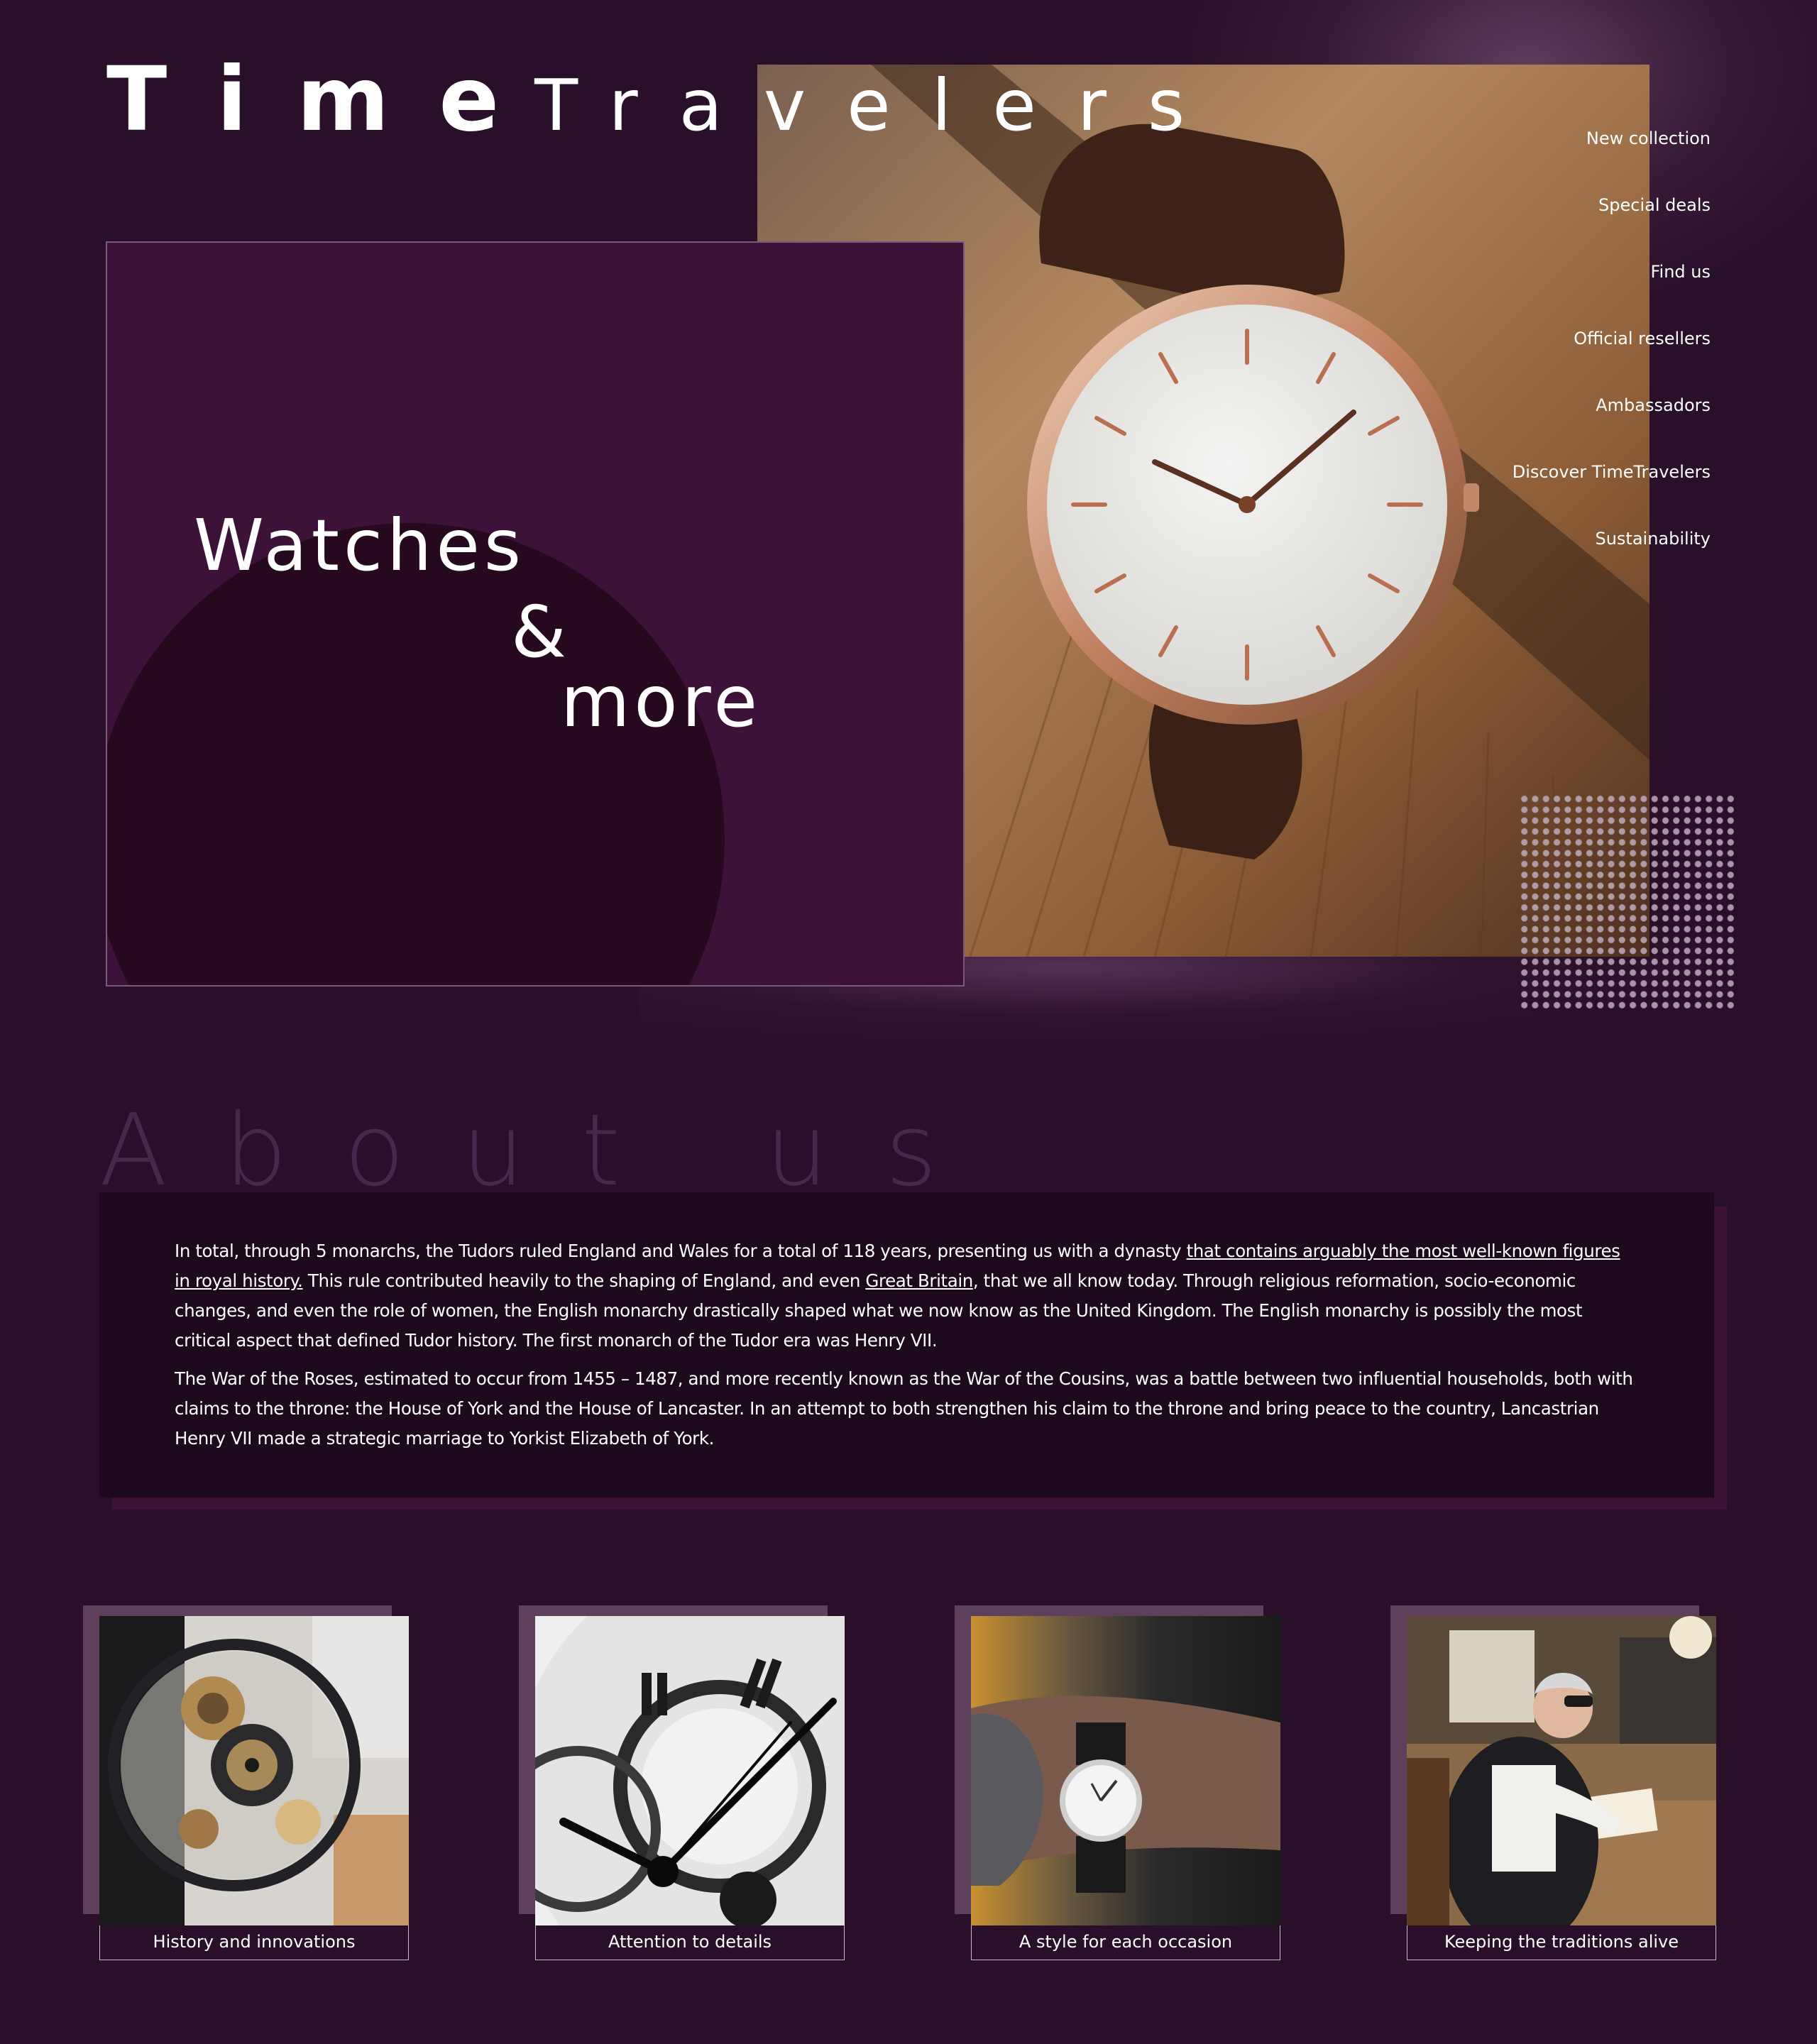  I want to click on nav-sustainability: Sustainability, so click(1612, 557).